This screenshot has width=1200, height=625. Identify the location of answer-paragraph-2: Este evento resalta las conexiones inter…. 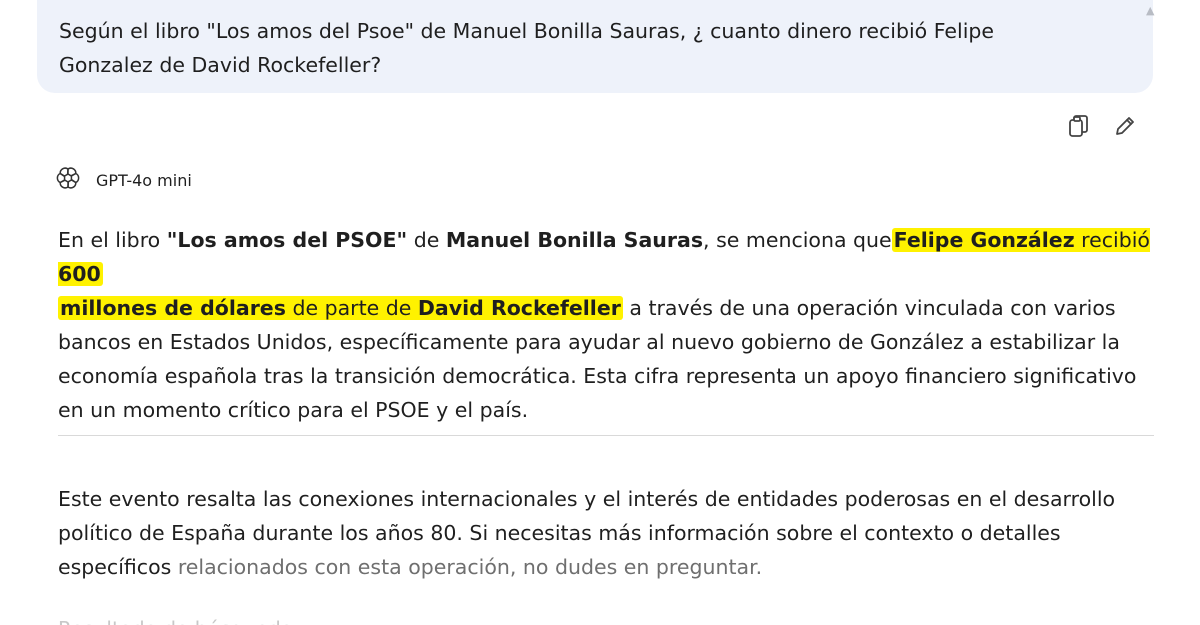
(608, 533).